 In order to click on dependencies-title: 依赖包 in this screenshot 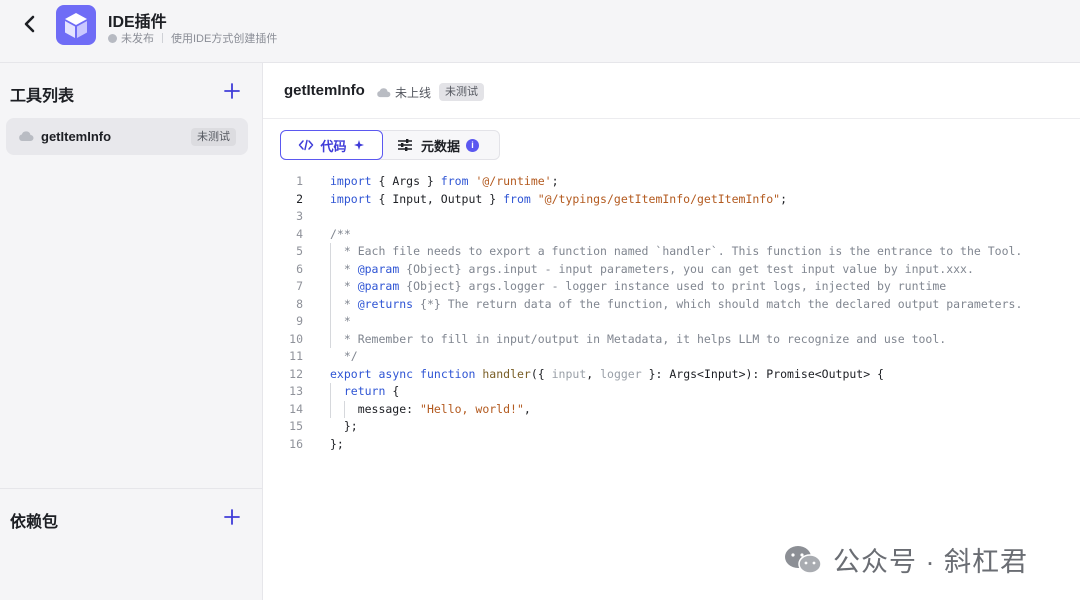, I will do `click(34, 522)`.